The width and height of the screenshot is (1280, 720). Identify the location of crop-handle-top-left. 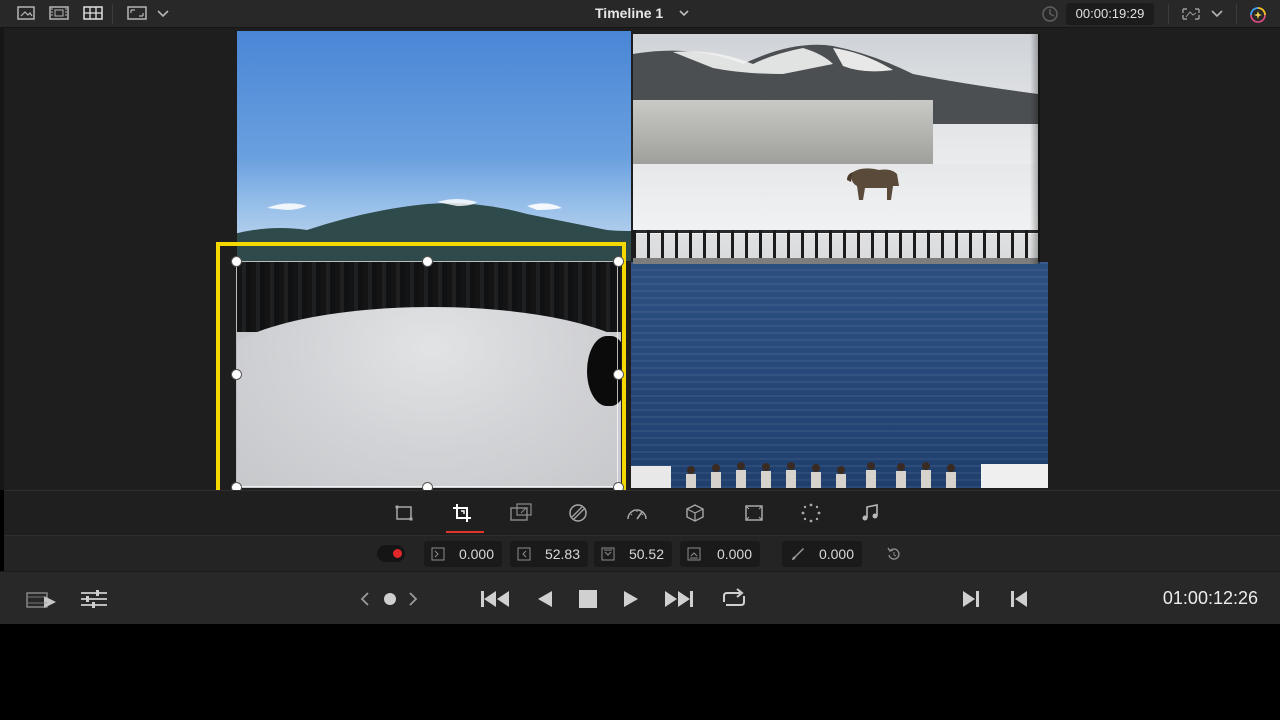
(236, 261).